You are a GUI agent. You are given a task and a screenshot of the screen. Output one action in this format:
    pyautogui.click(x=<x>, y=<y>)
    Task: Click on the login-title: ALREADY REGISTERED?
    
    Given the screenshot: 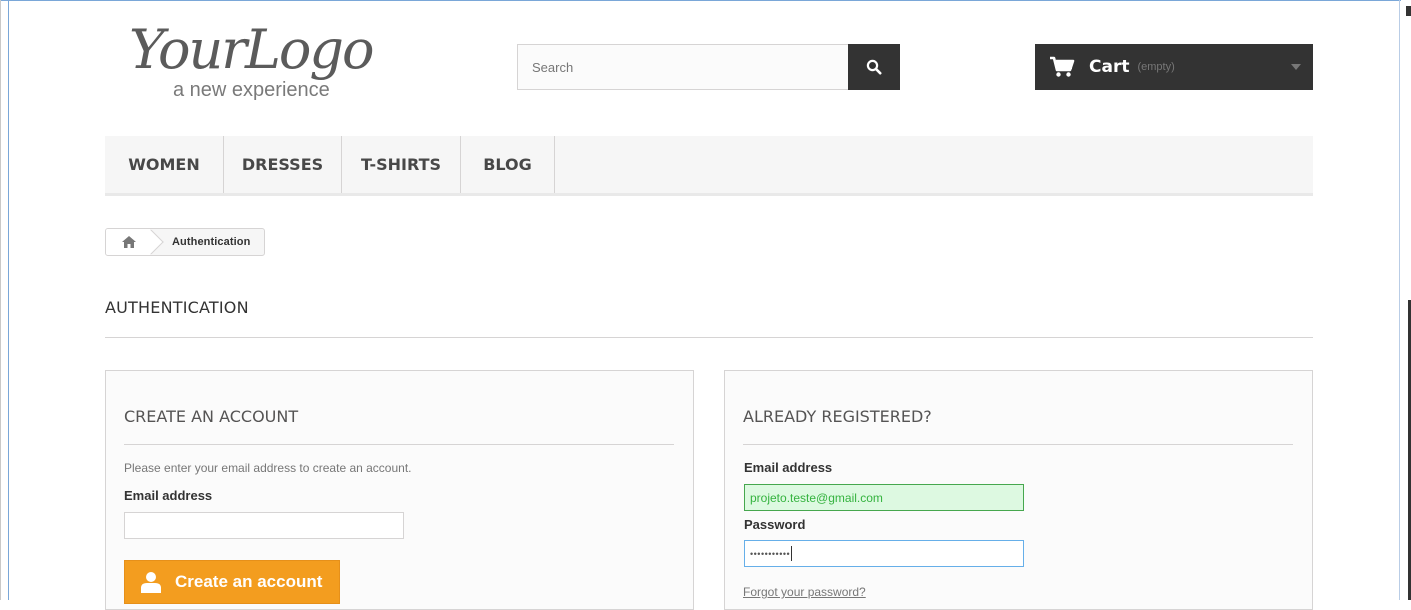 What is the action you would take?
    pyautogui.click(x=837, y=416)
    